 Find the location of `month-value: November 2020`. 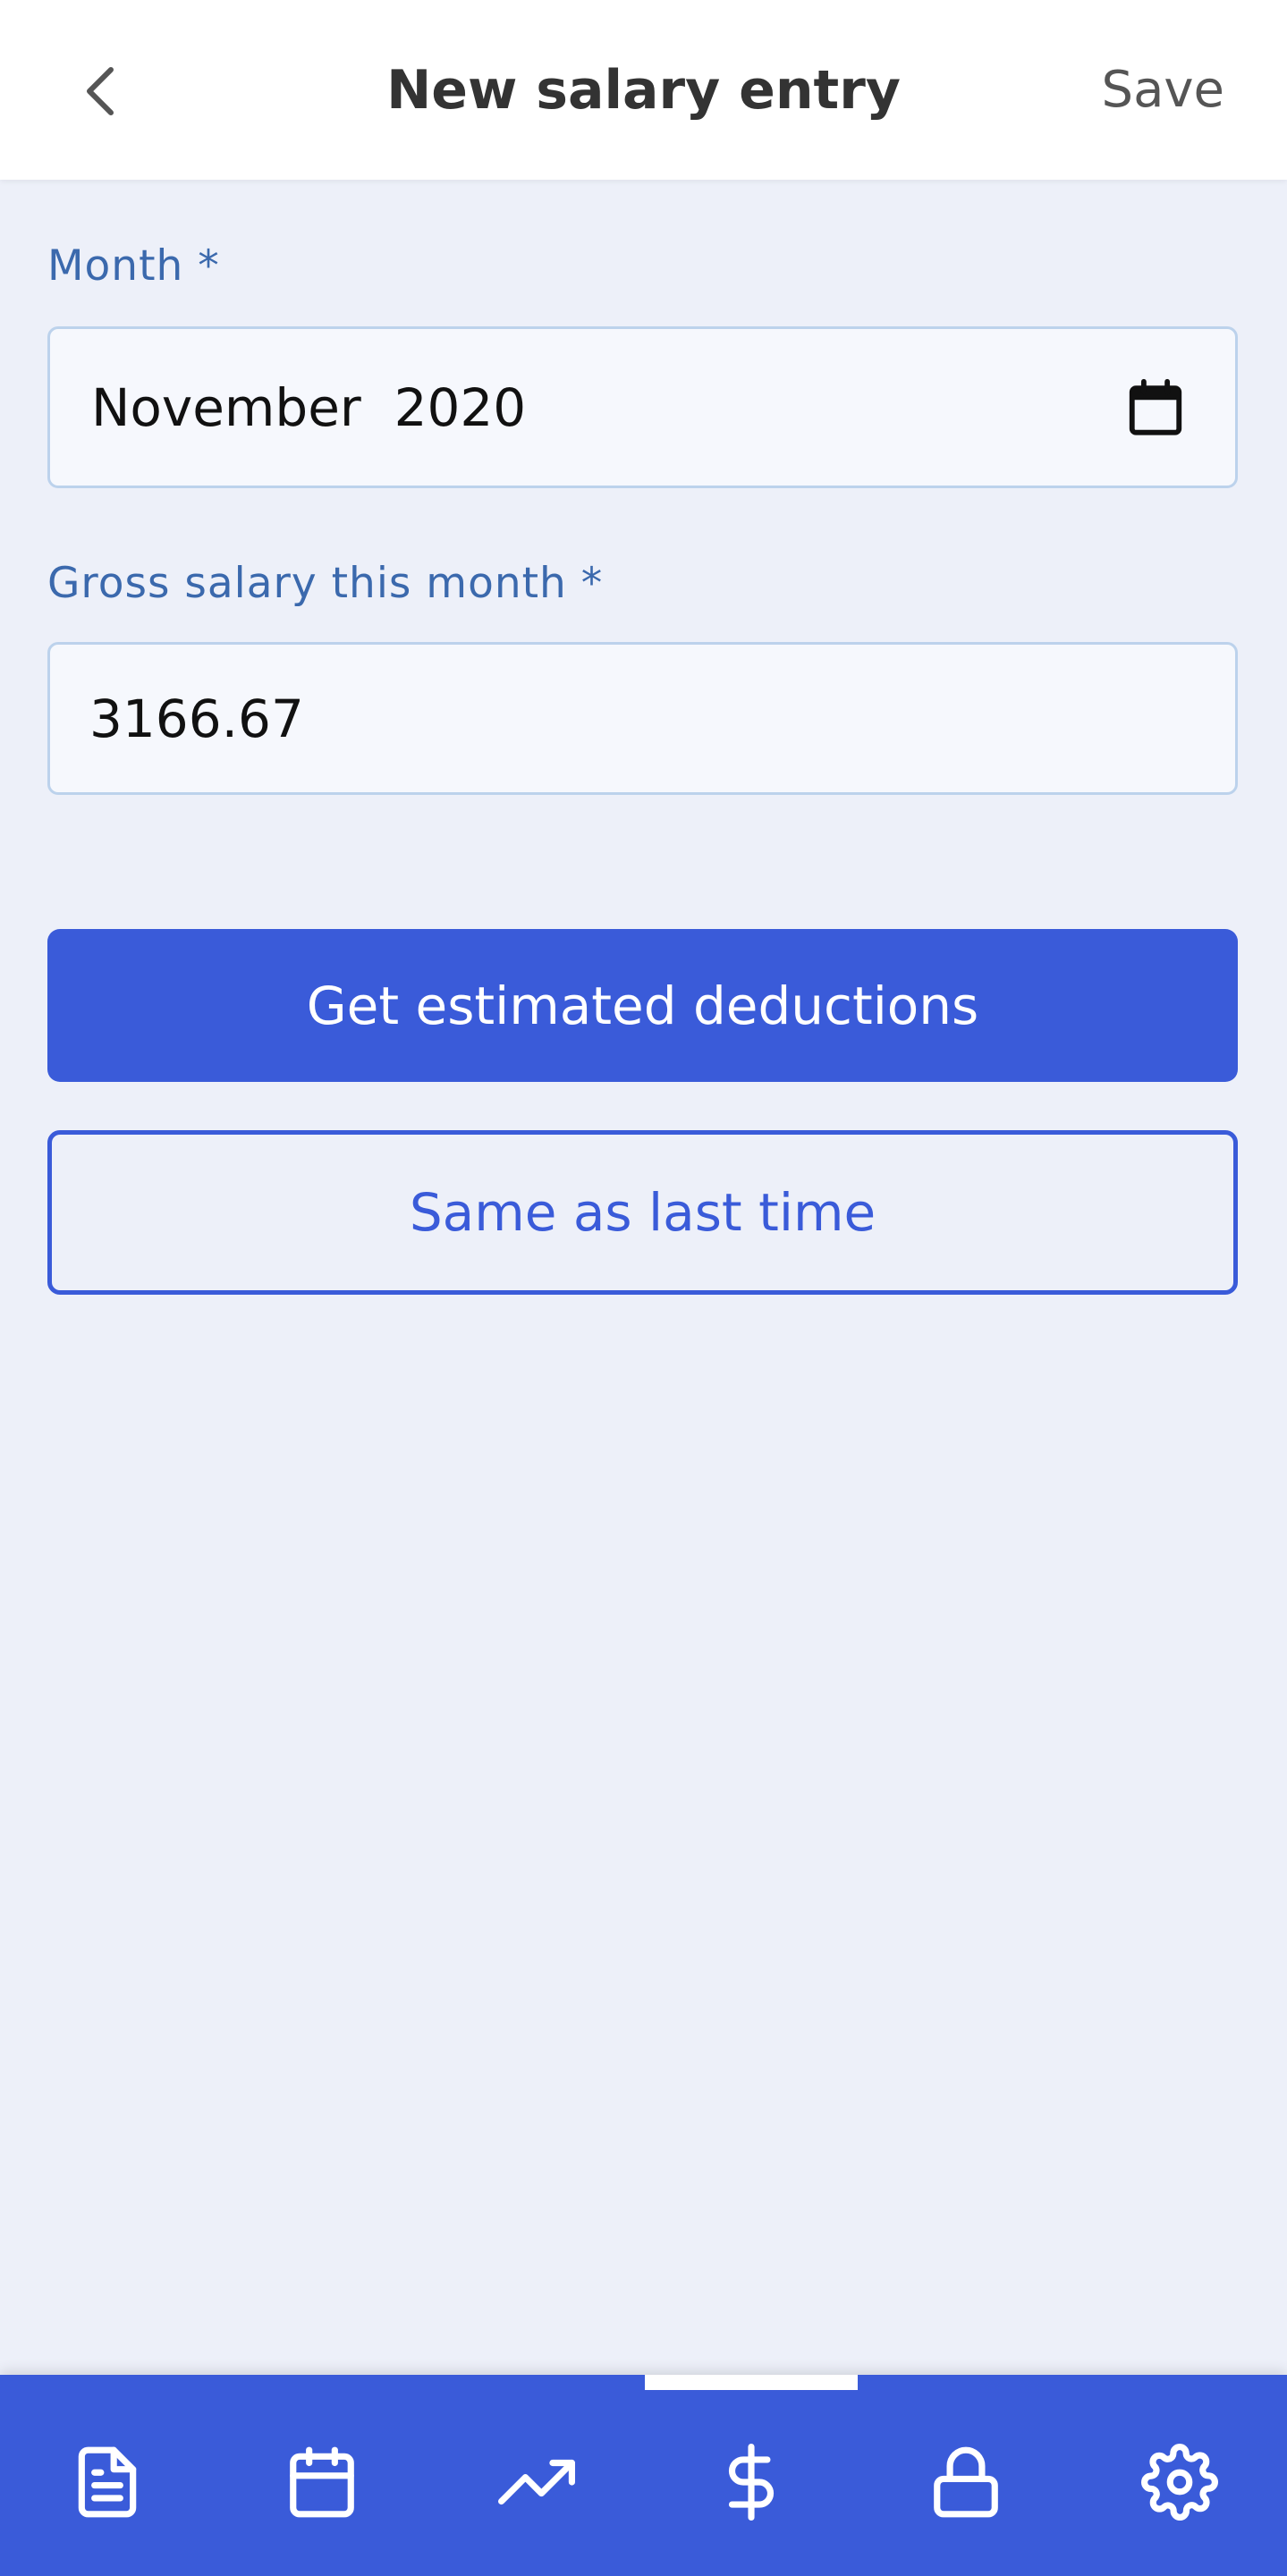

month-value: November 2020 is located at coordinates (309, 407).